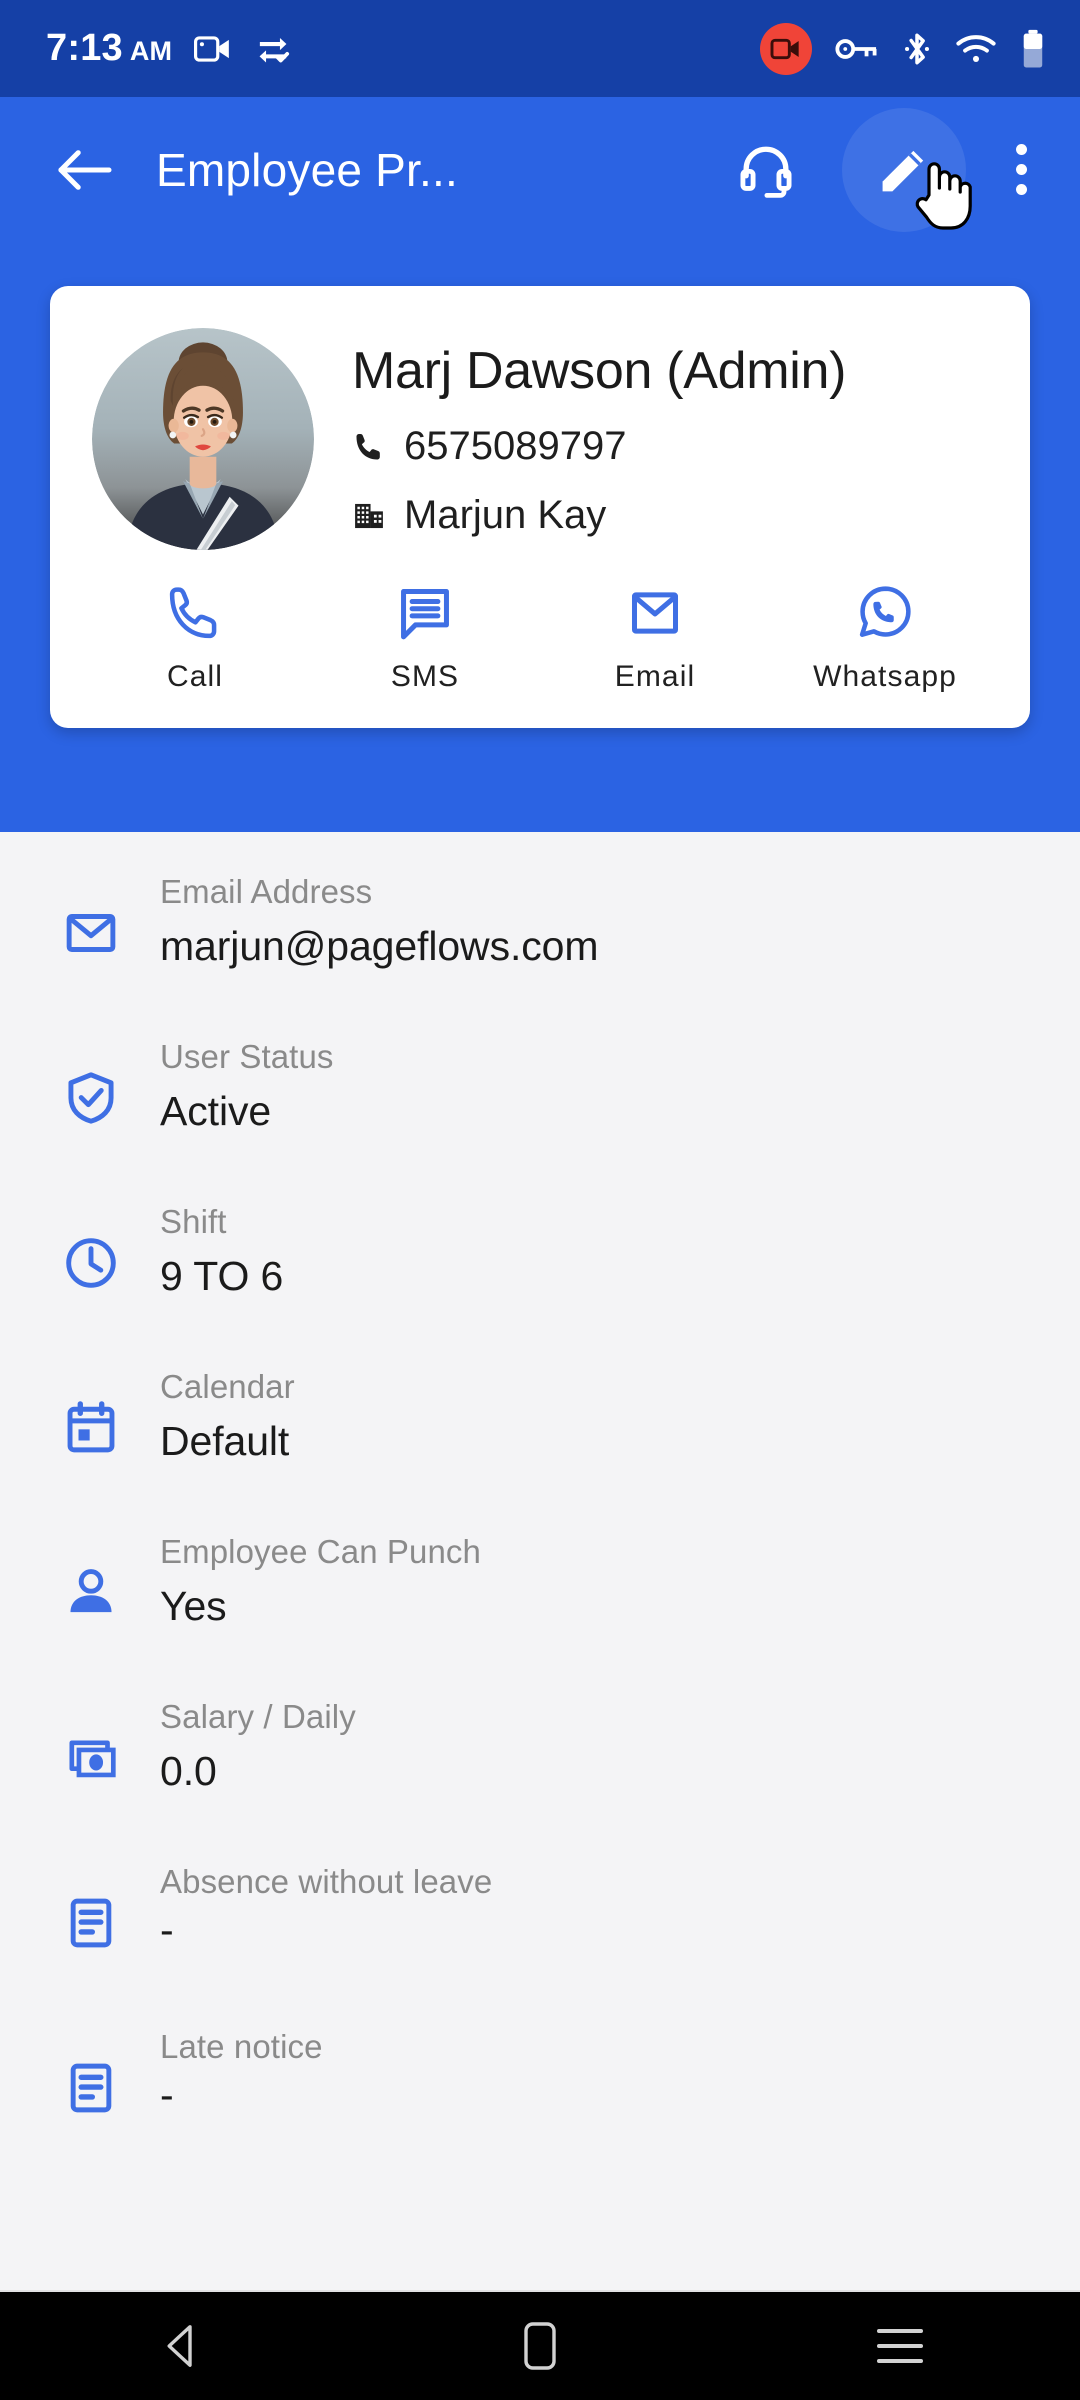 This screenshot has height=2400, width=1080. What do you see at coordinates (540, 1604) in the screenshot?
I see `detail-row-employee-can-punch: Employee Can Punch Yes` at bounding box center [540, 1604].